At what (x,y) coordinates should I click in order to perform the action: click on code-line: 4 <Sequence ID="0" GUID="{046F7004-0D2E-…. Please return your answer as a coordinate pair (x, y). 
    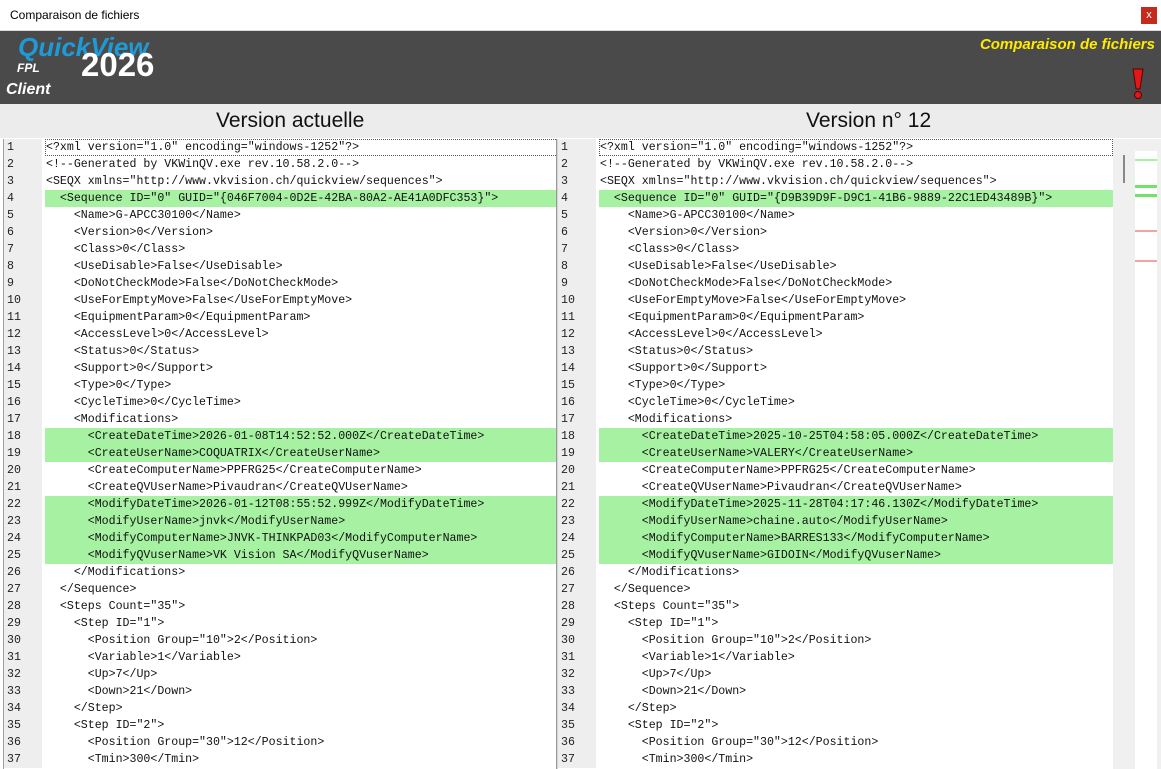
    Looking at the image, I should click on (281, 198).